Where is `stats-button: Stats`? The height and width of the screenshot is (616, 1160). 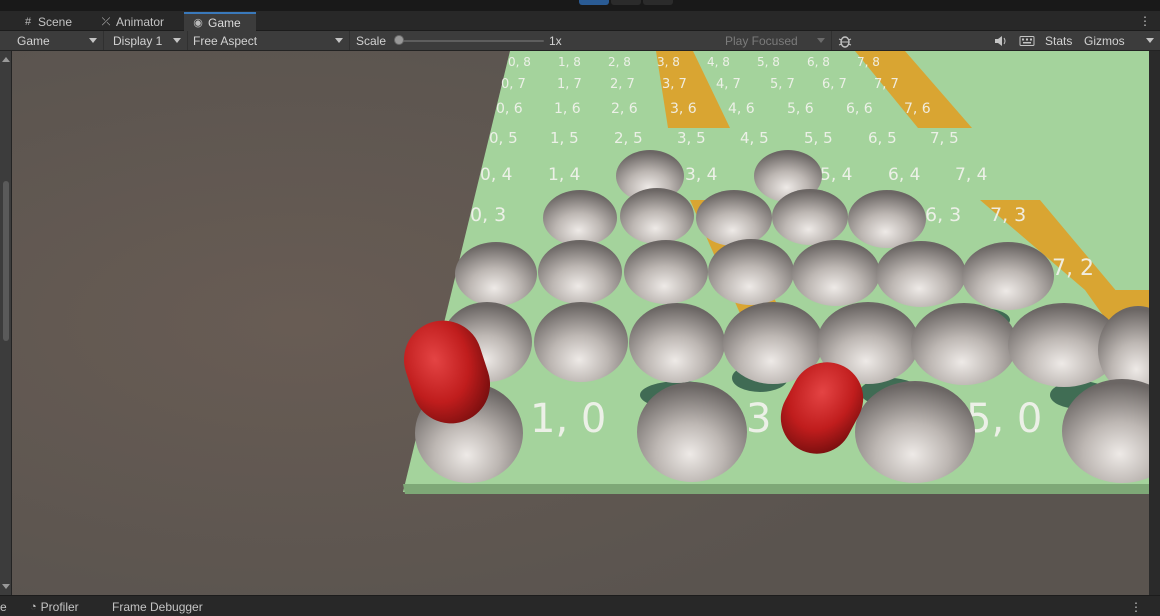
stats-button: Stats is located at coordinates (1060, 40).